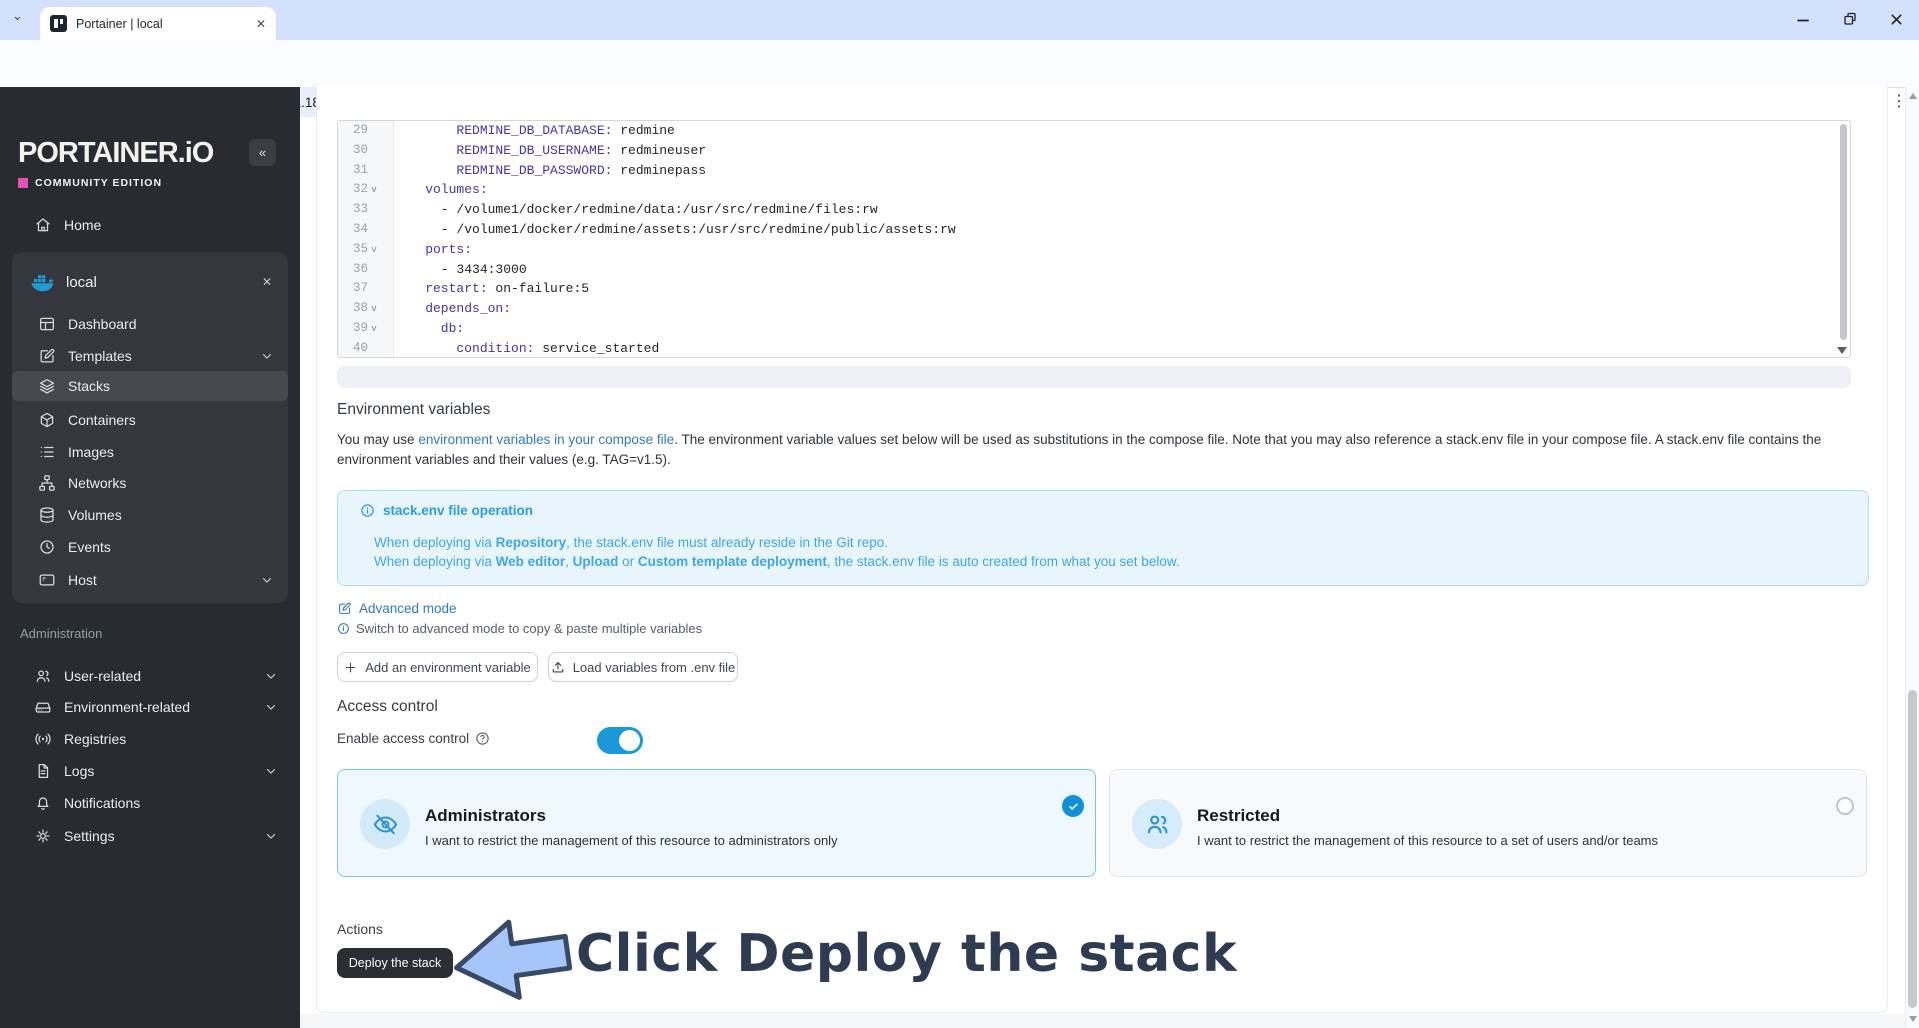 The width and height of the screenshot is (1919, 1028). Describe the element at coordinates (1850, 19) in the screenshot. I see `window-restore-button` at that location.